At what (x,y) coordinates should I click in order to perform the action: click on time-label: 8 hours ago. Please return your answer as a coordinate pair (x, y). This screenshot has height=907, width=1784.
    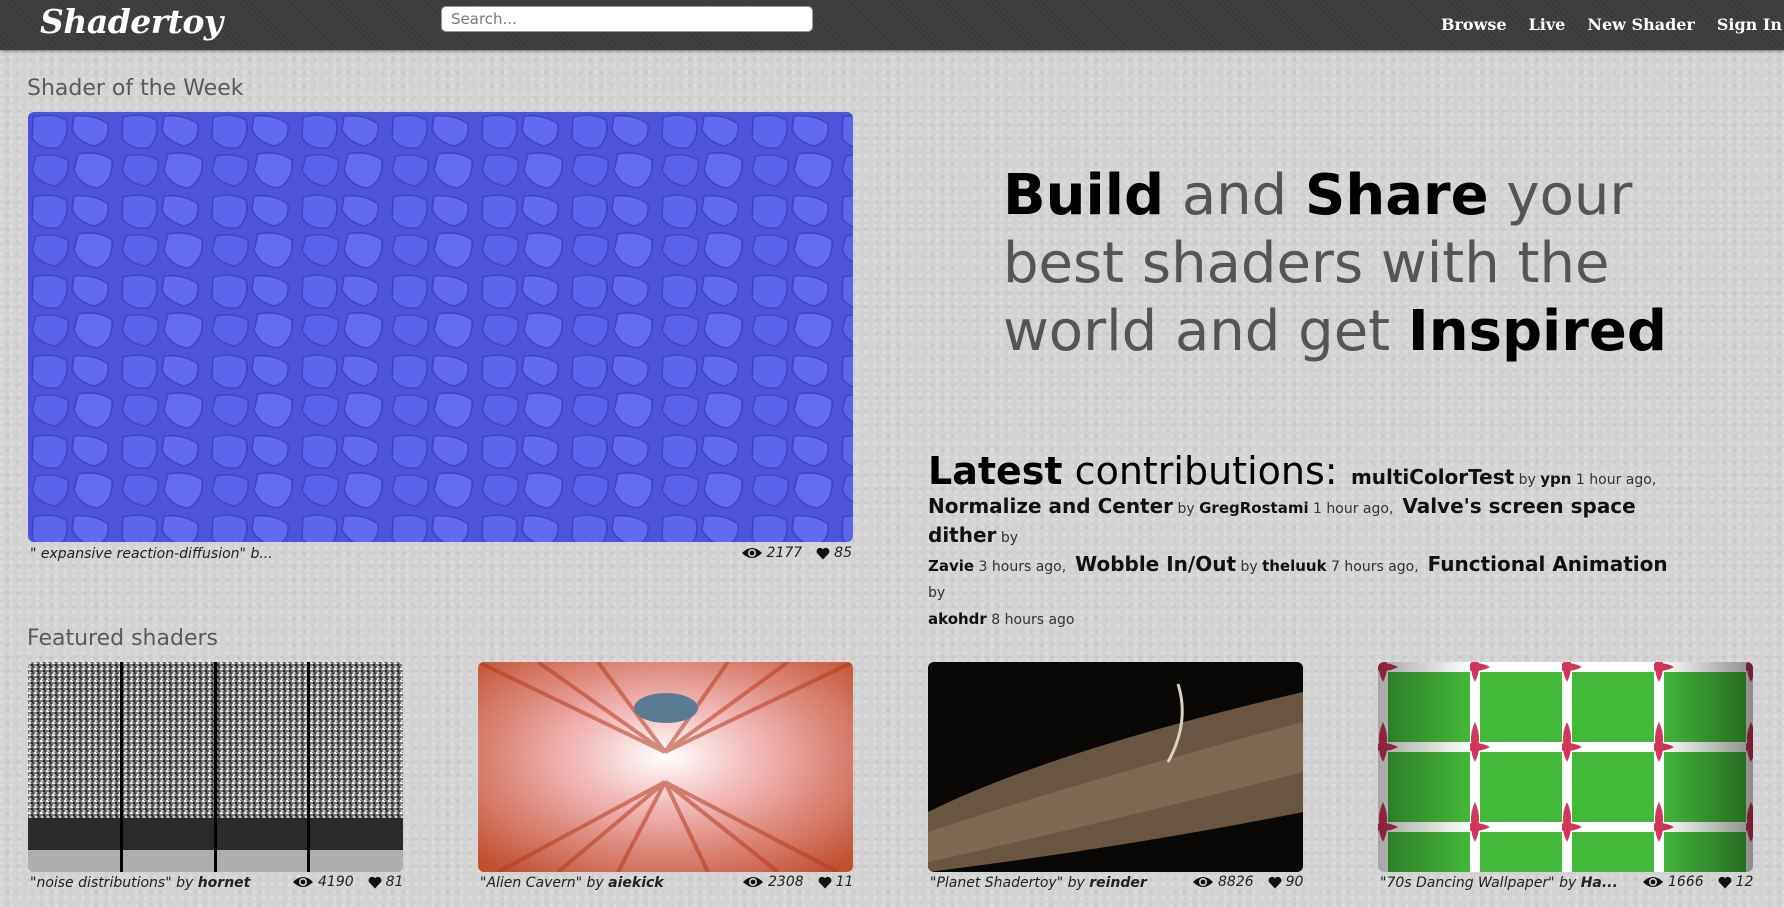
    Looking at the image, I should click on (1033, 620).